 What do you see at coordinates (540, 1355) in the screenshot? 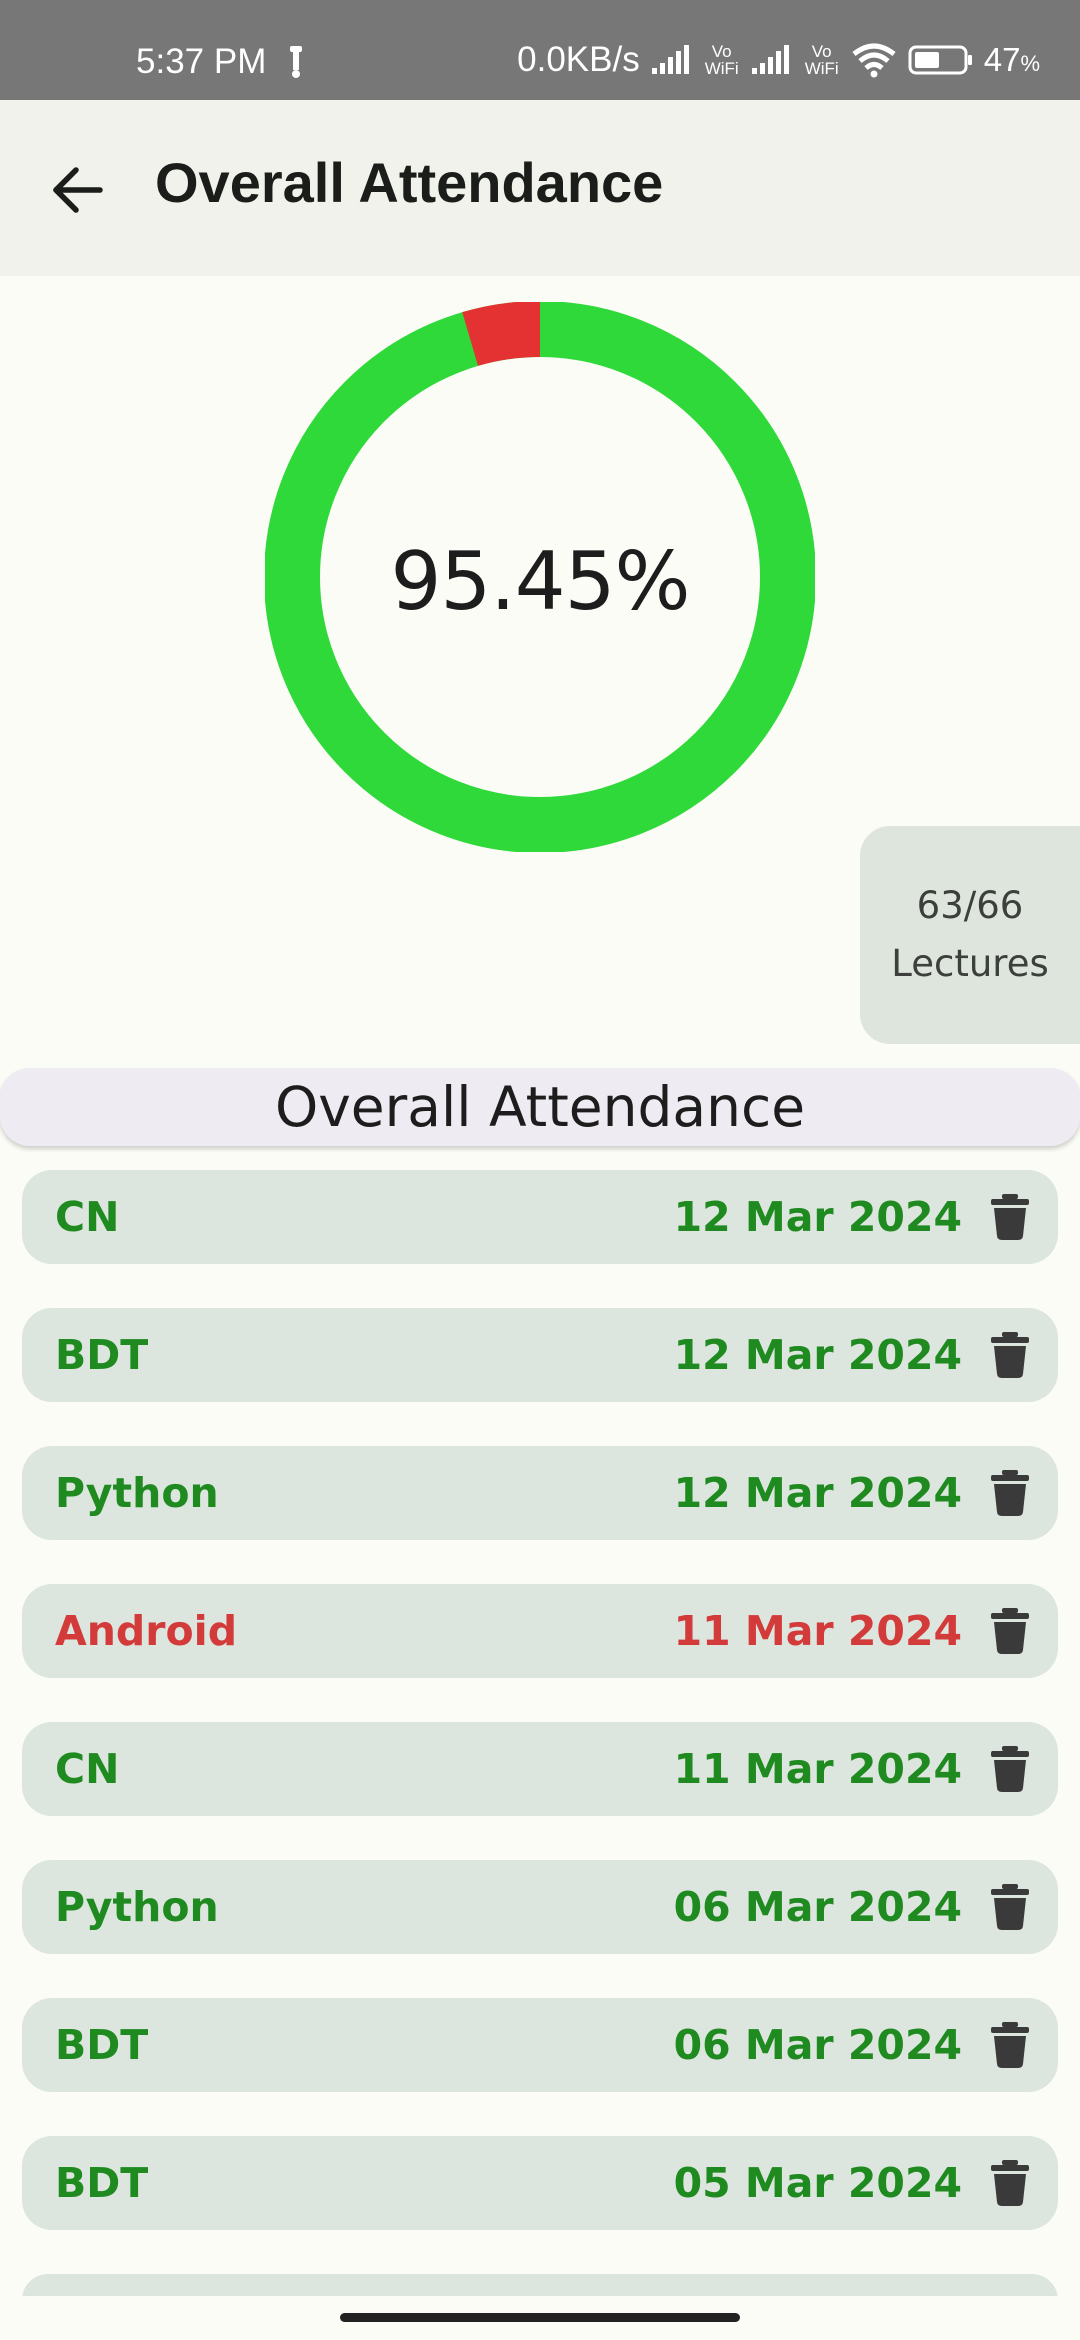
I see `attendance-row: BDT 12 Mar 2024` at bounding box center [540, 1355].